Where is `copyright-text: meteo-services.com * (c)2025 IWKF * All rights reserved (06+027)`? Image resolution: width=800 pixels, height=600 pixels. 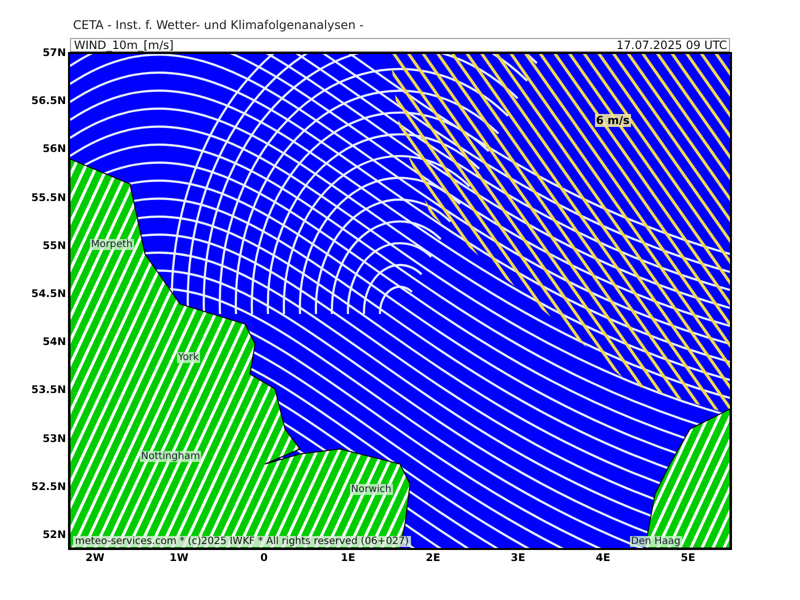 copyright-text: meteo-services.com * (c)2025 IWKF * All rights reserved (06+027) is located at coordinates (242, 541).